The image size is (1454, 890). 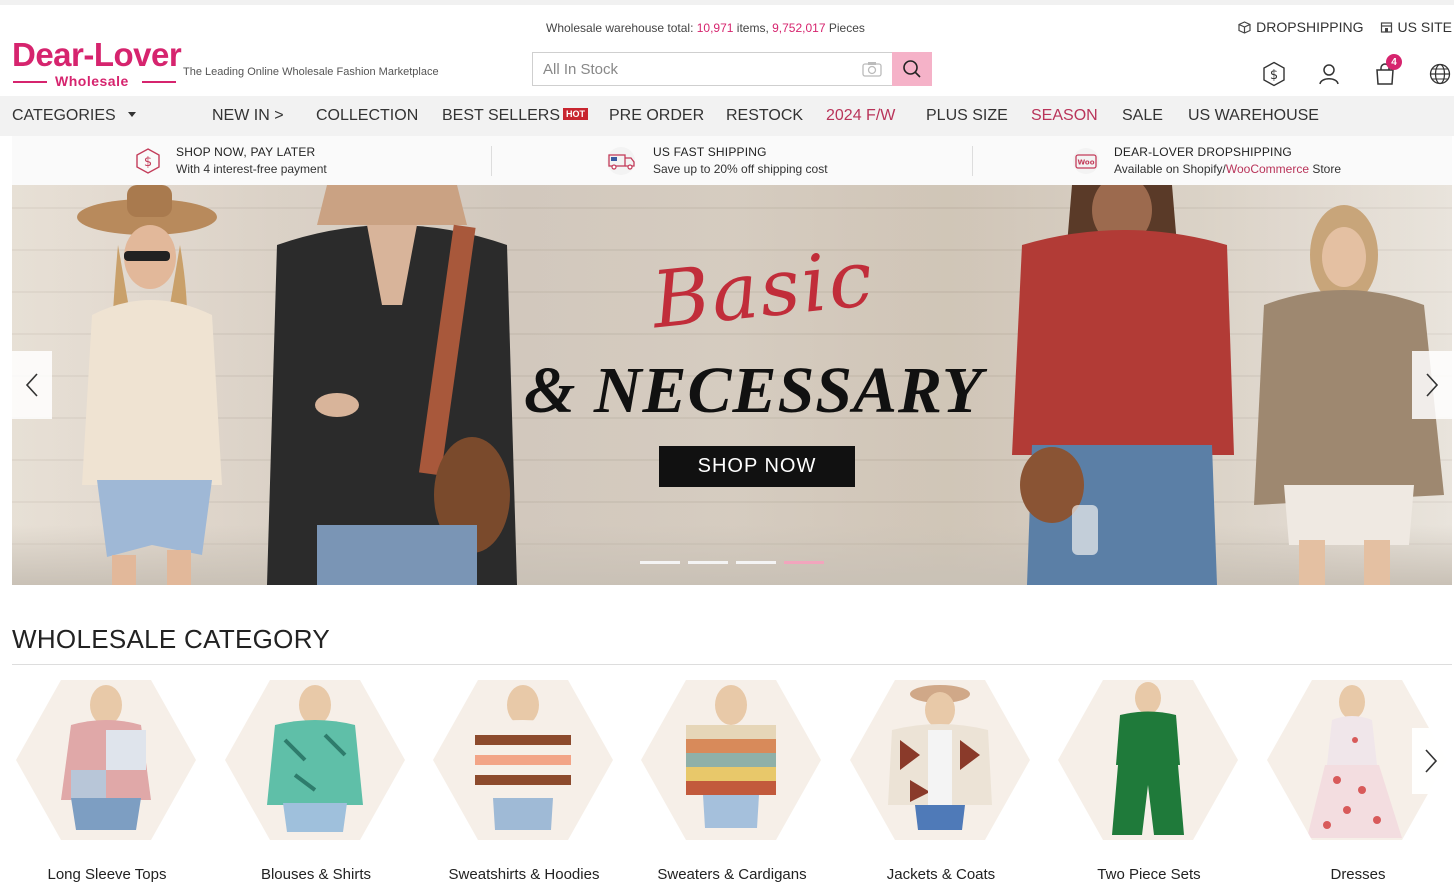 I want to click on search-input, so click(x=692, y=69).